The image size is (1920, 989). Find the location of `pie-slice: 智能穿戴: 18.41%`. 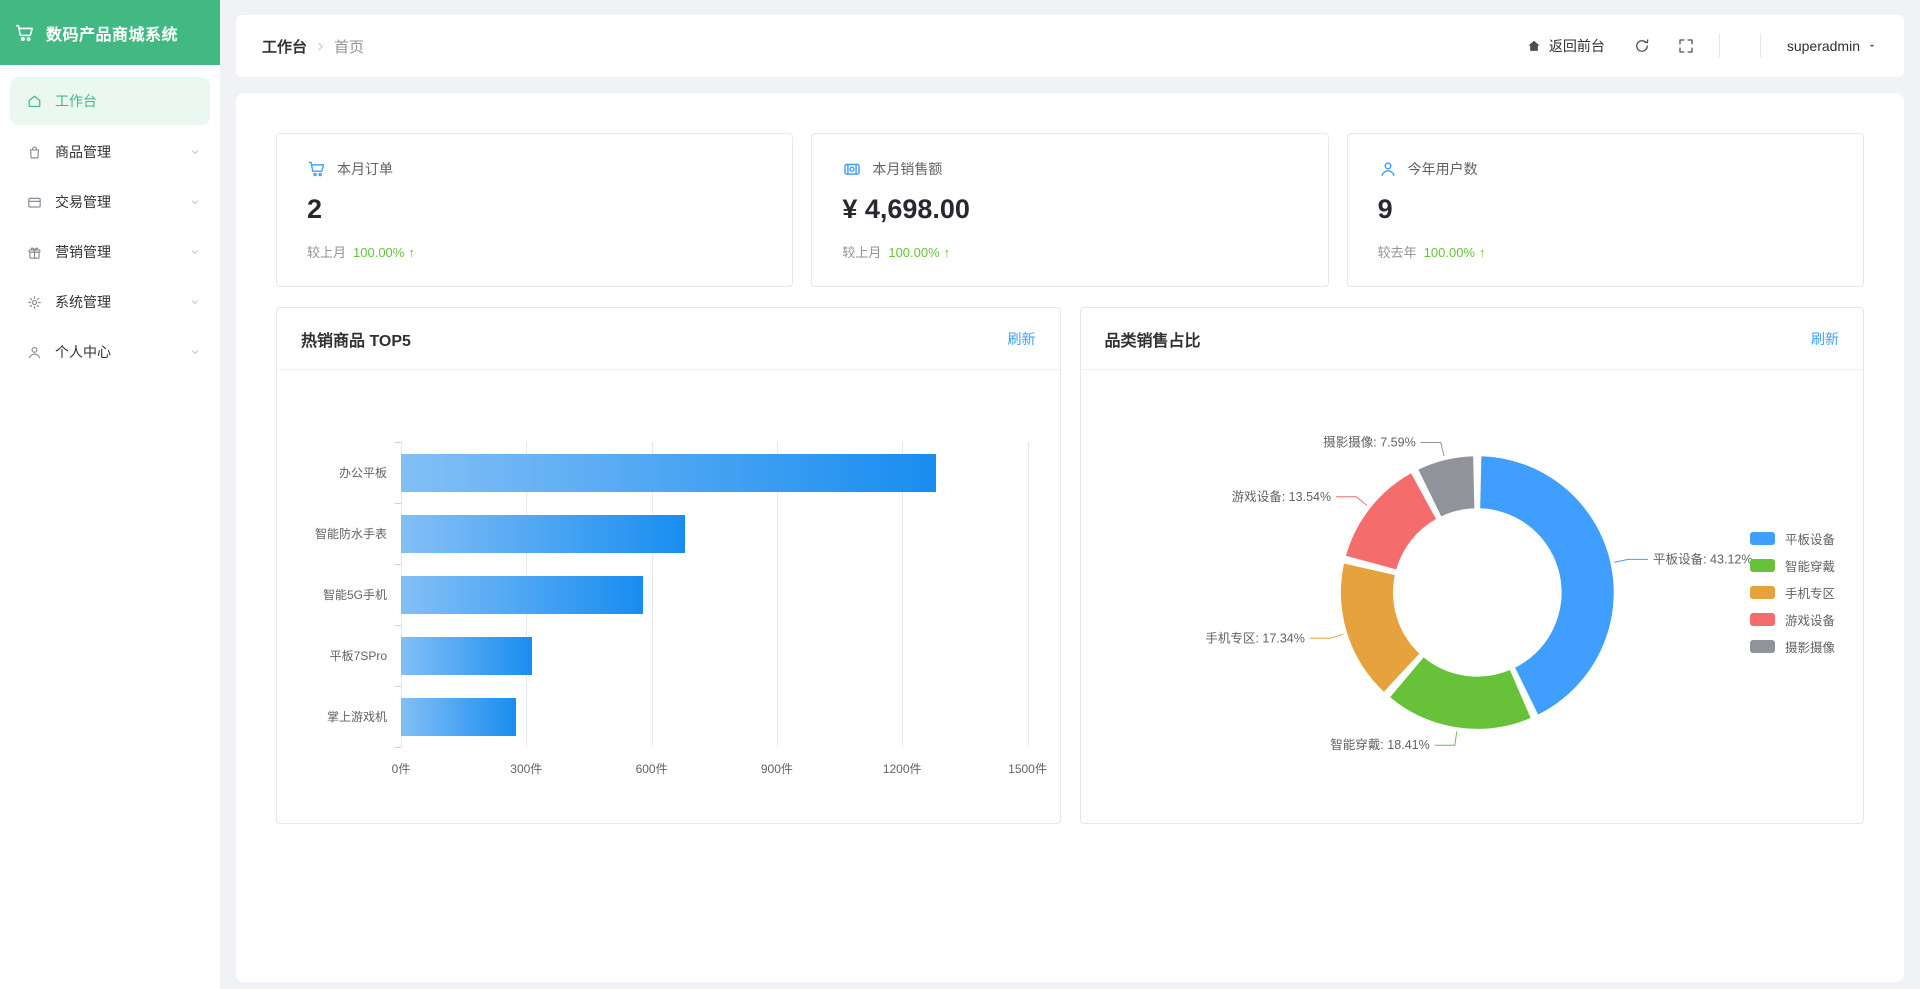

pie-slice: 智能穿戴: 18.41% is located at coordinates (1460, 693).